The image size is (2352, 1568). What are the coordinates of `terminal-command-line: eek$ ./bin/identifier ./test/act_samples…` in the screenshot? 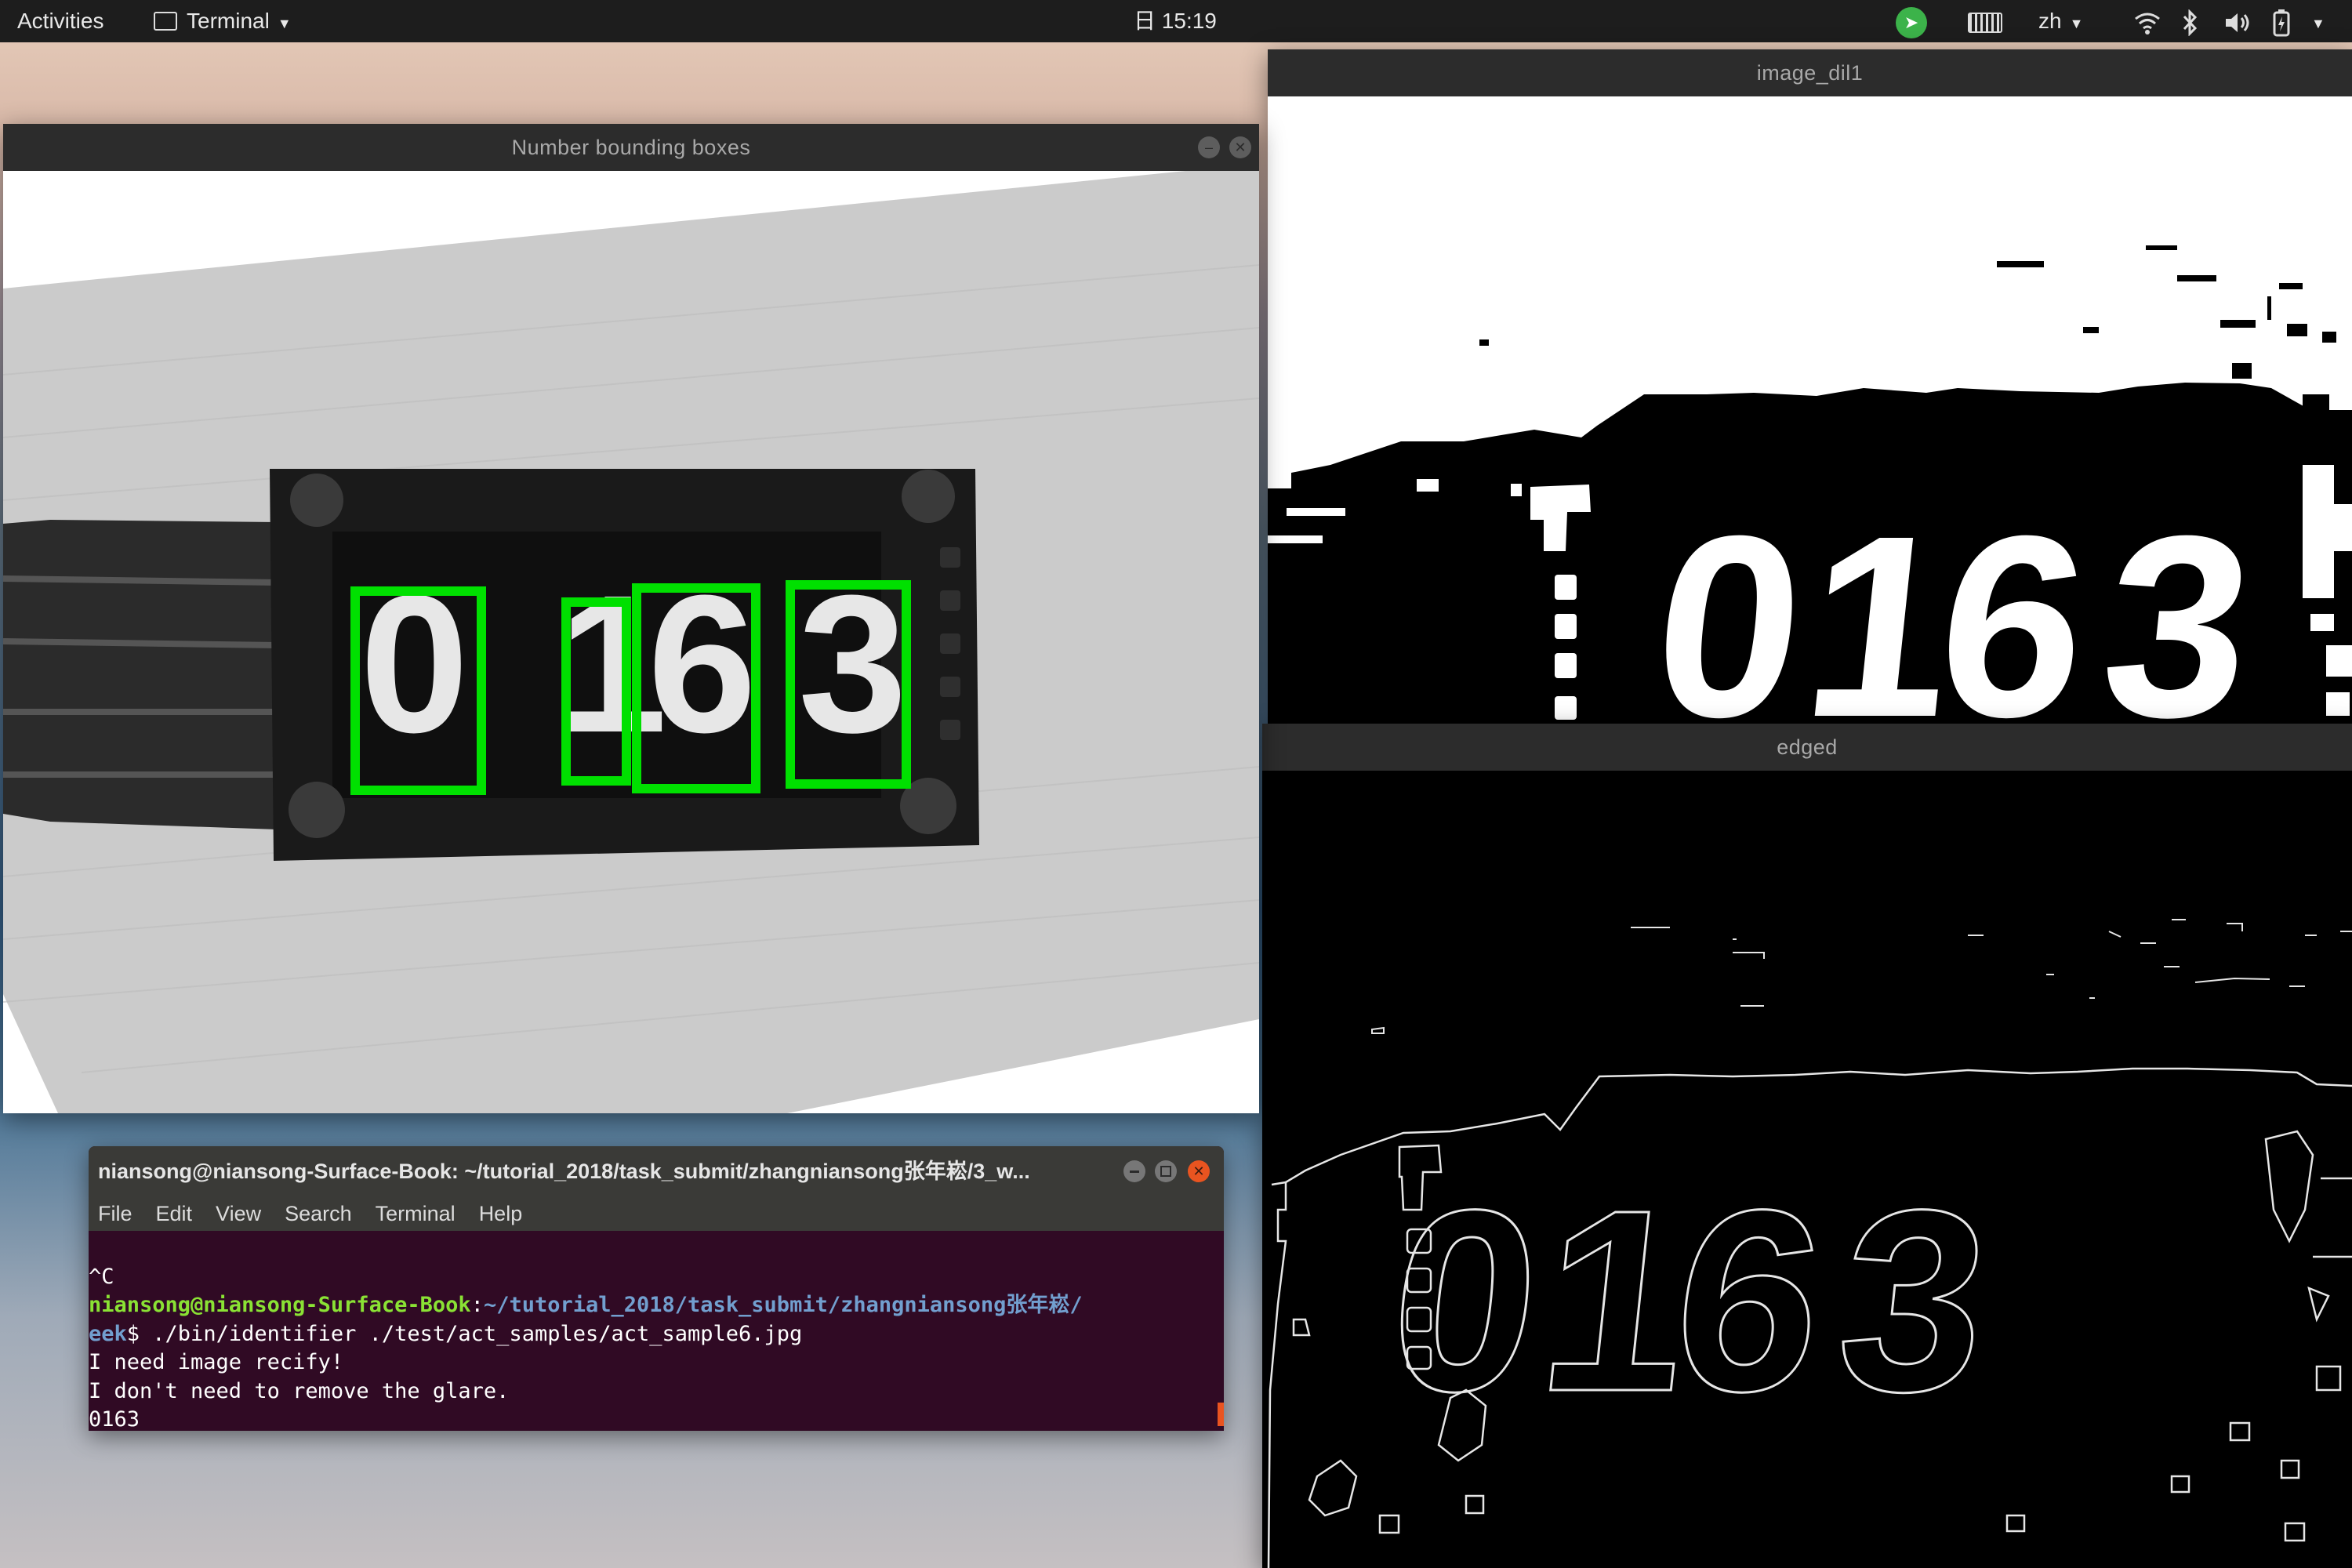 It's located at (656, 1334).